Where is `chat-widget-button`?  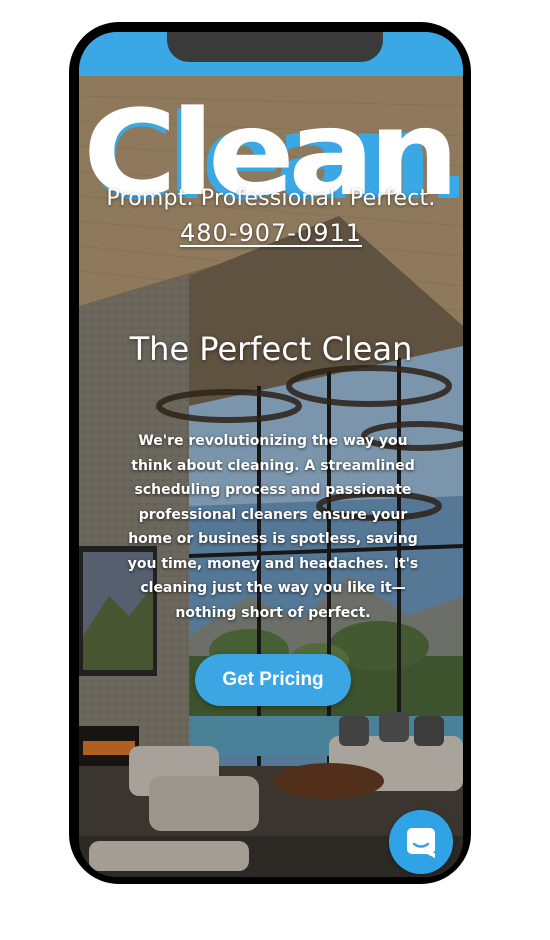 chat-widget-button is located at coordinates (421, 842).